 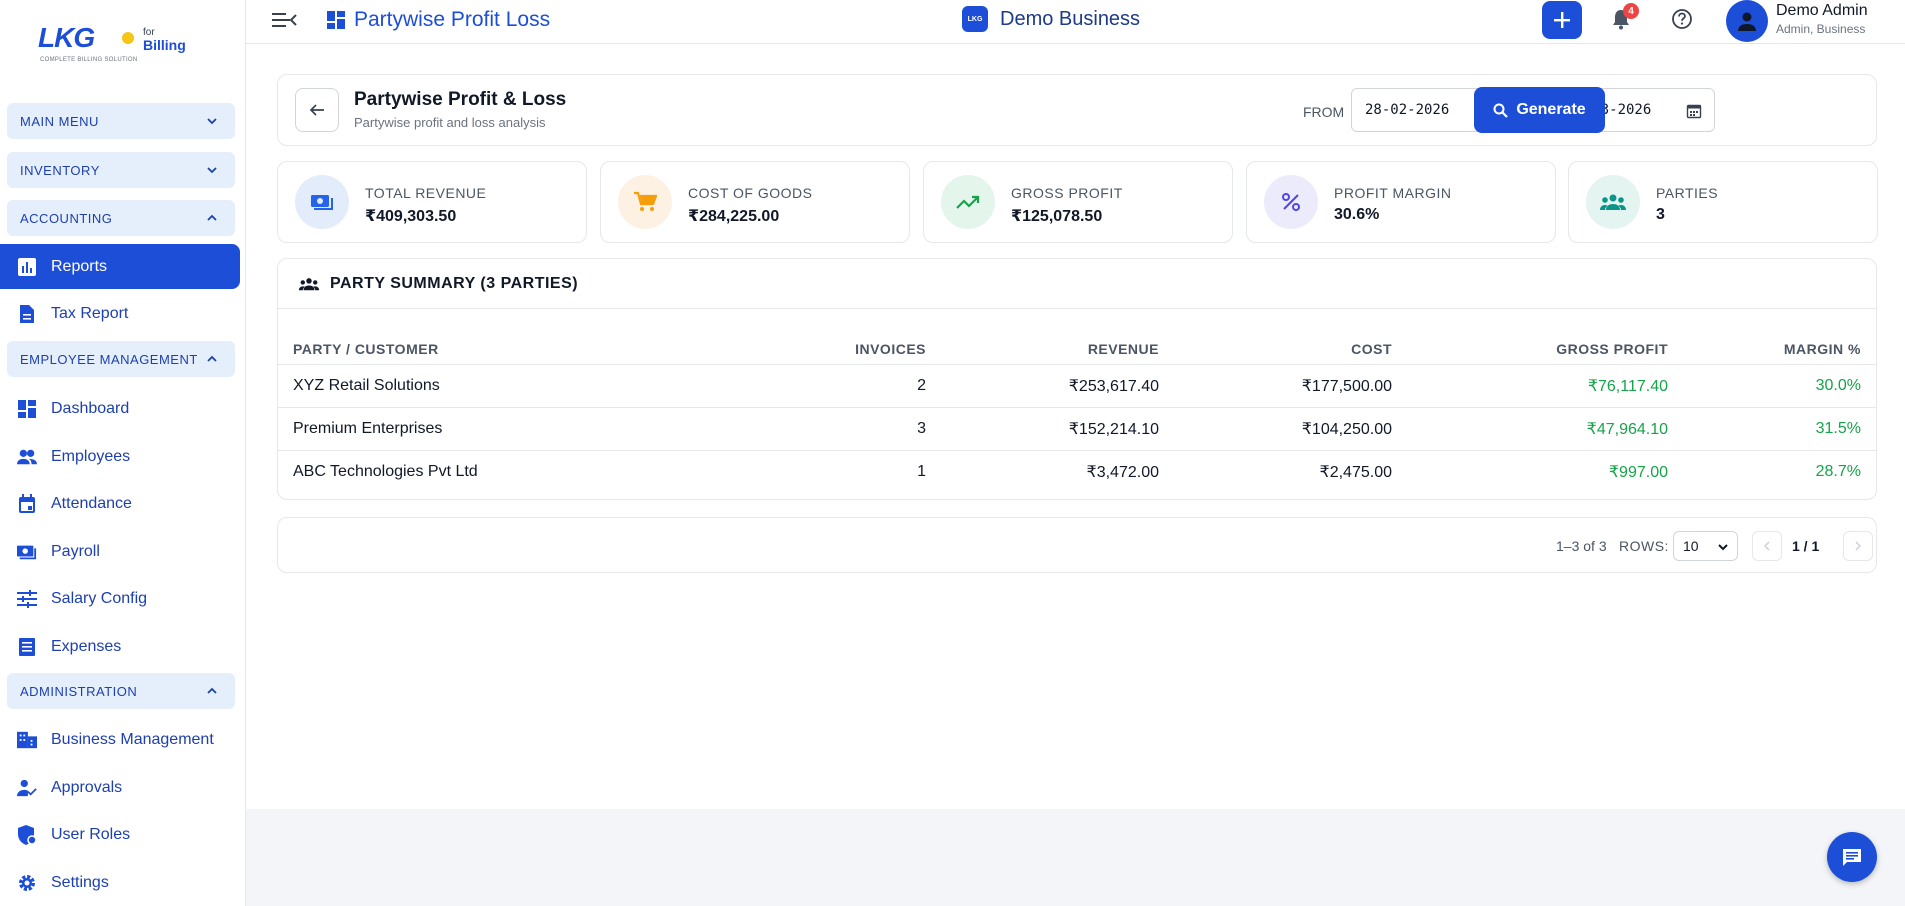 What do you see at coordinates (120, 313) in the screenshot?
I see `sidebar-item-tax-report: Tax Report` at bounding box center [120, 313].